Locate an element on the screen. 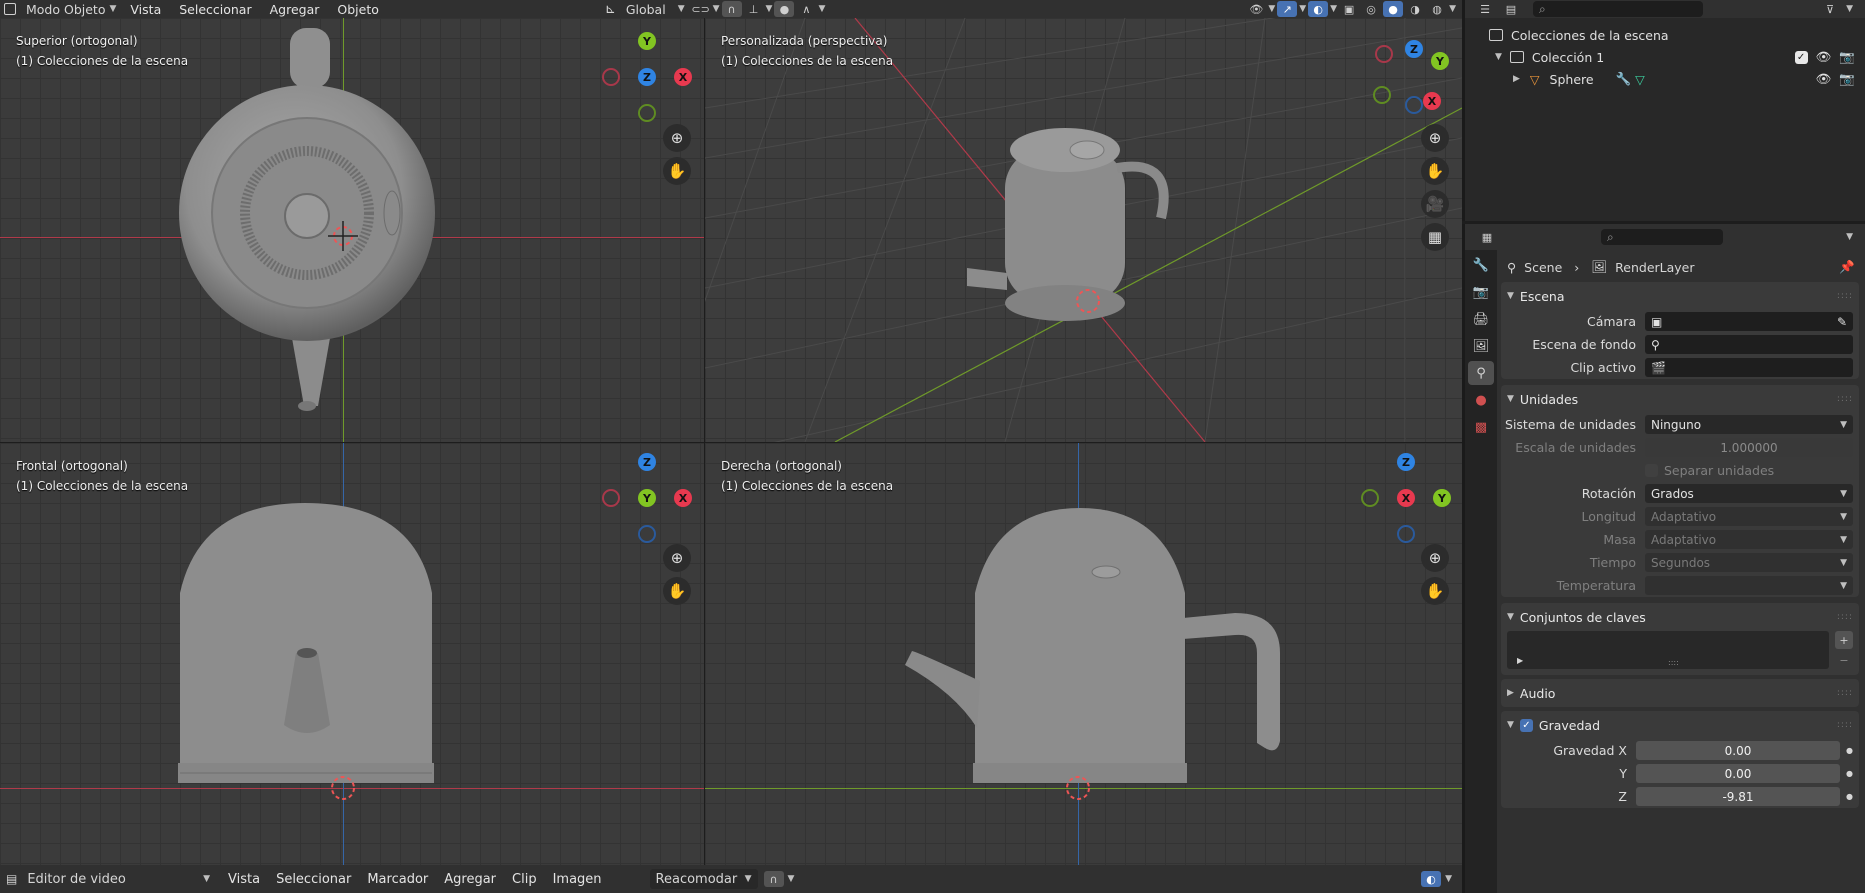  outliner-row-scene-collection: Colecciones de la escena is located at coordinates (1665, 35).